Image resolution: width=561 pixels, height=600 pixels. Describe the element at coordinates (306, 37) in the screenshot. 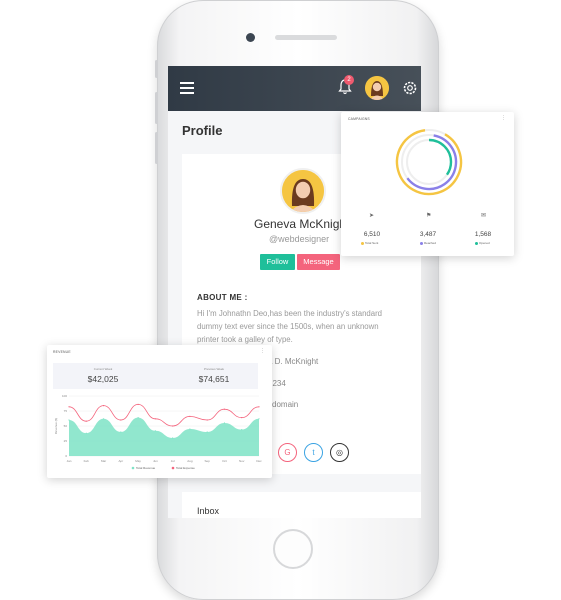

I see `earpiece-speaker` at that location.